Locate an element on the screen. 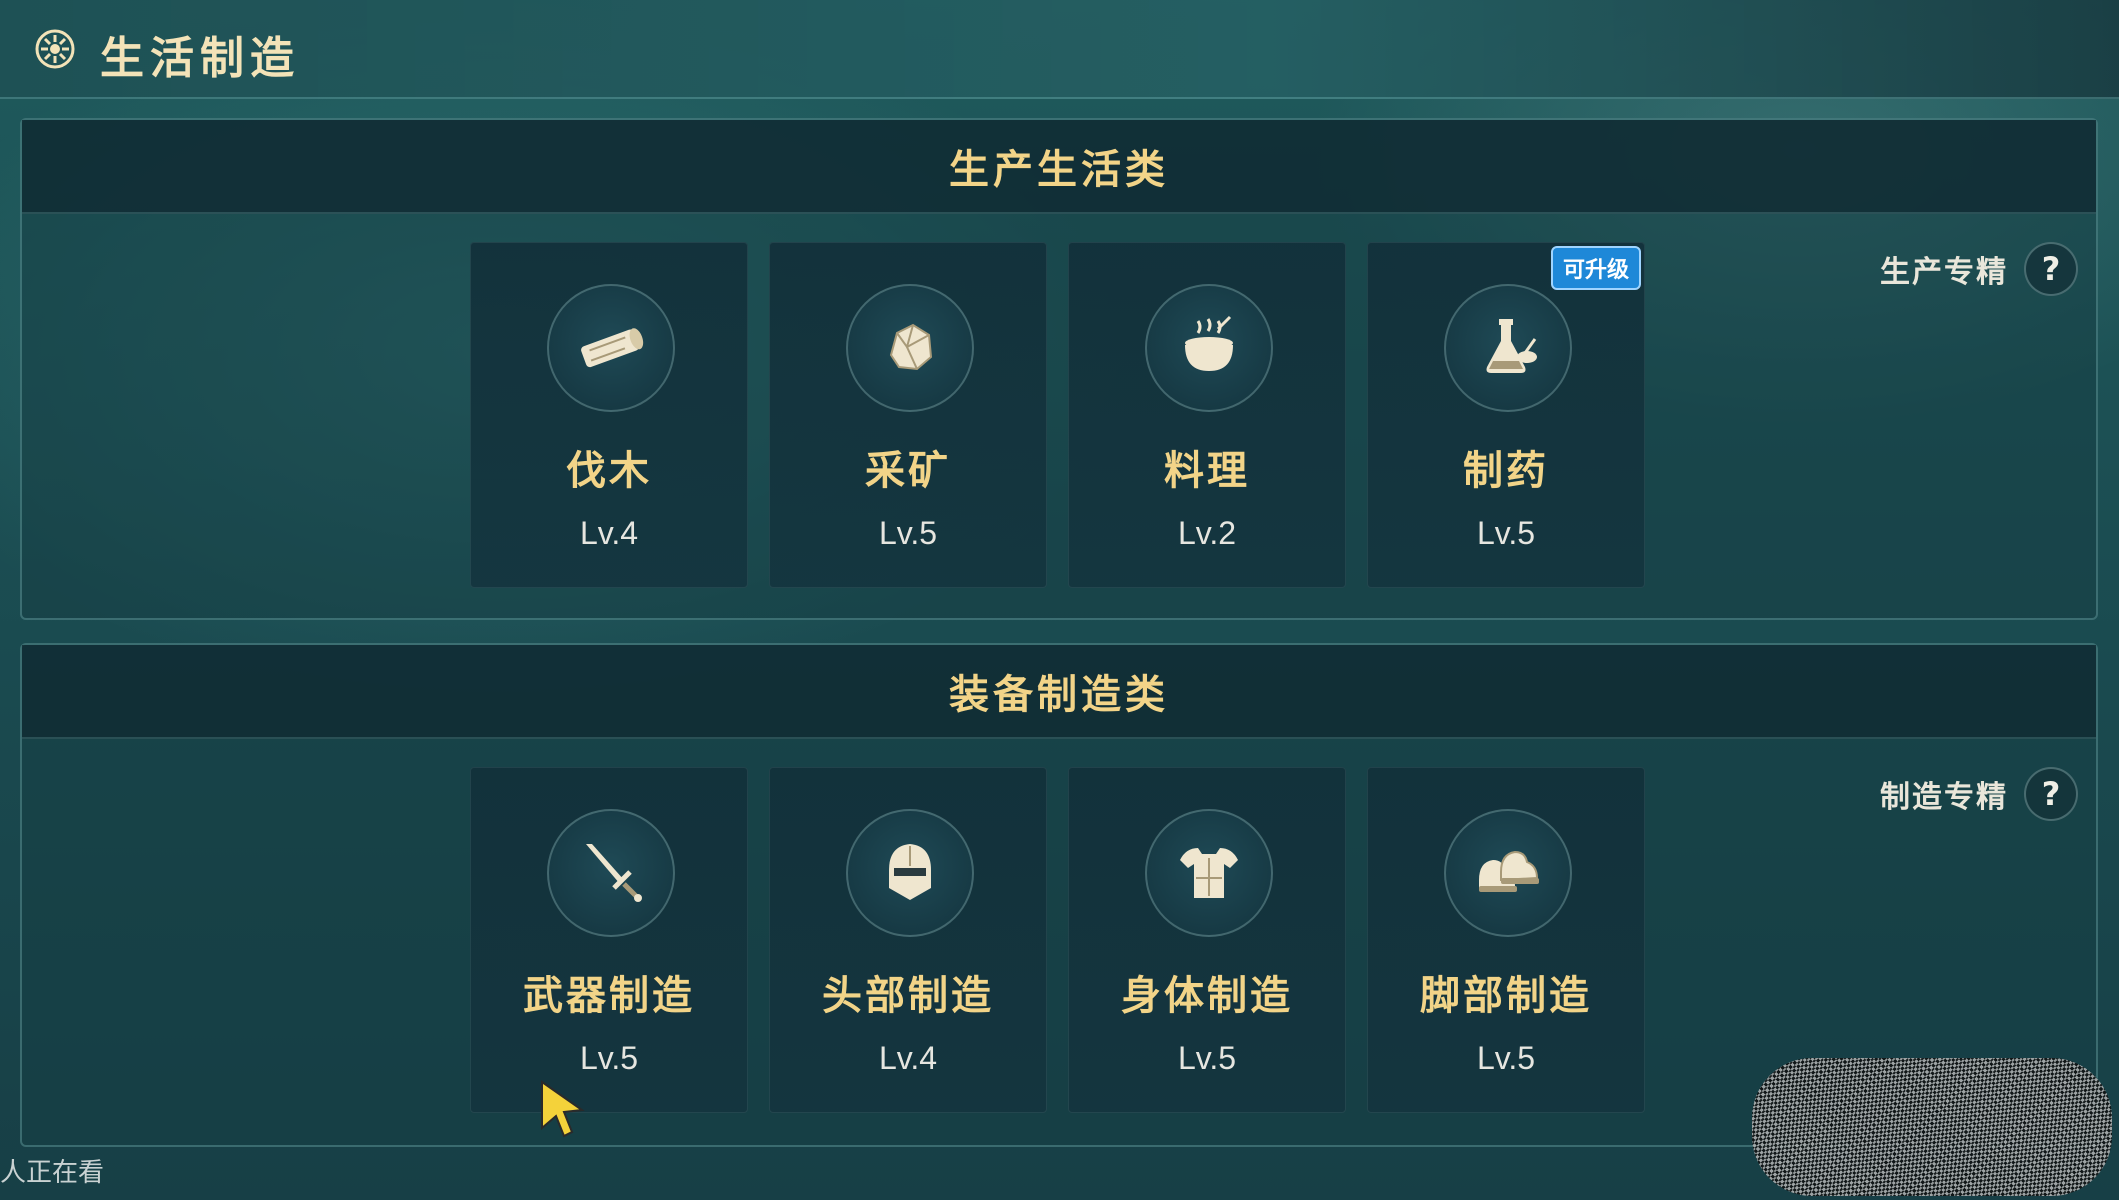  equipment-panel-header: 装备制造类 is located at coordinates (1059, 692).